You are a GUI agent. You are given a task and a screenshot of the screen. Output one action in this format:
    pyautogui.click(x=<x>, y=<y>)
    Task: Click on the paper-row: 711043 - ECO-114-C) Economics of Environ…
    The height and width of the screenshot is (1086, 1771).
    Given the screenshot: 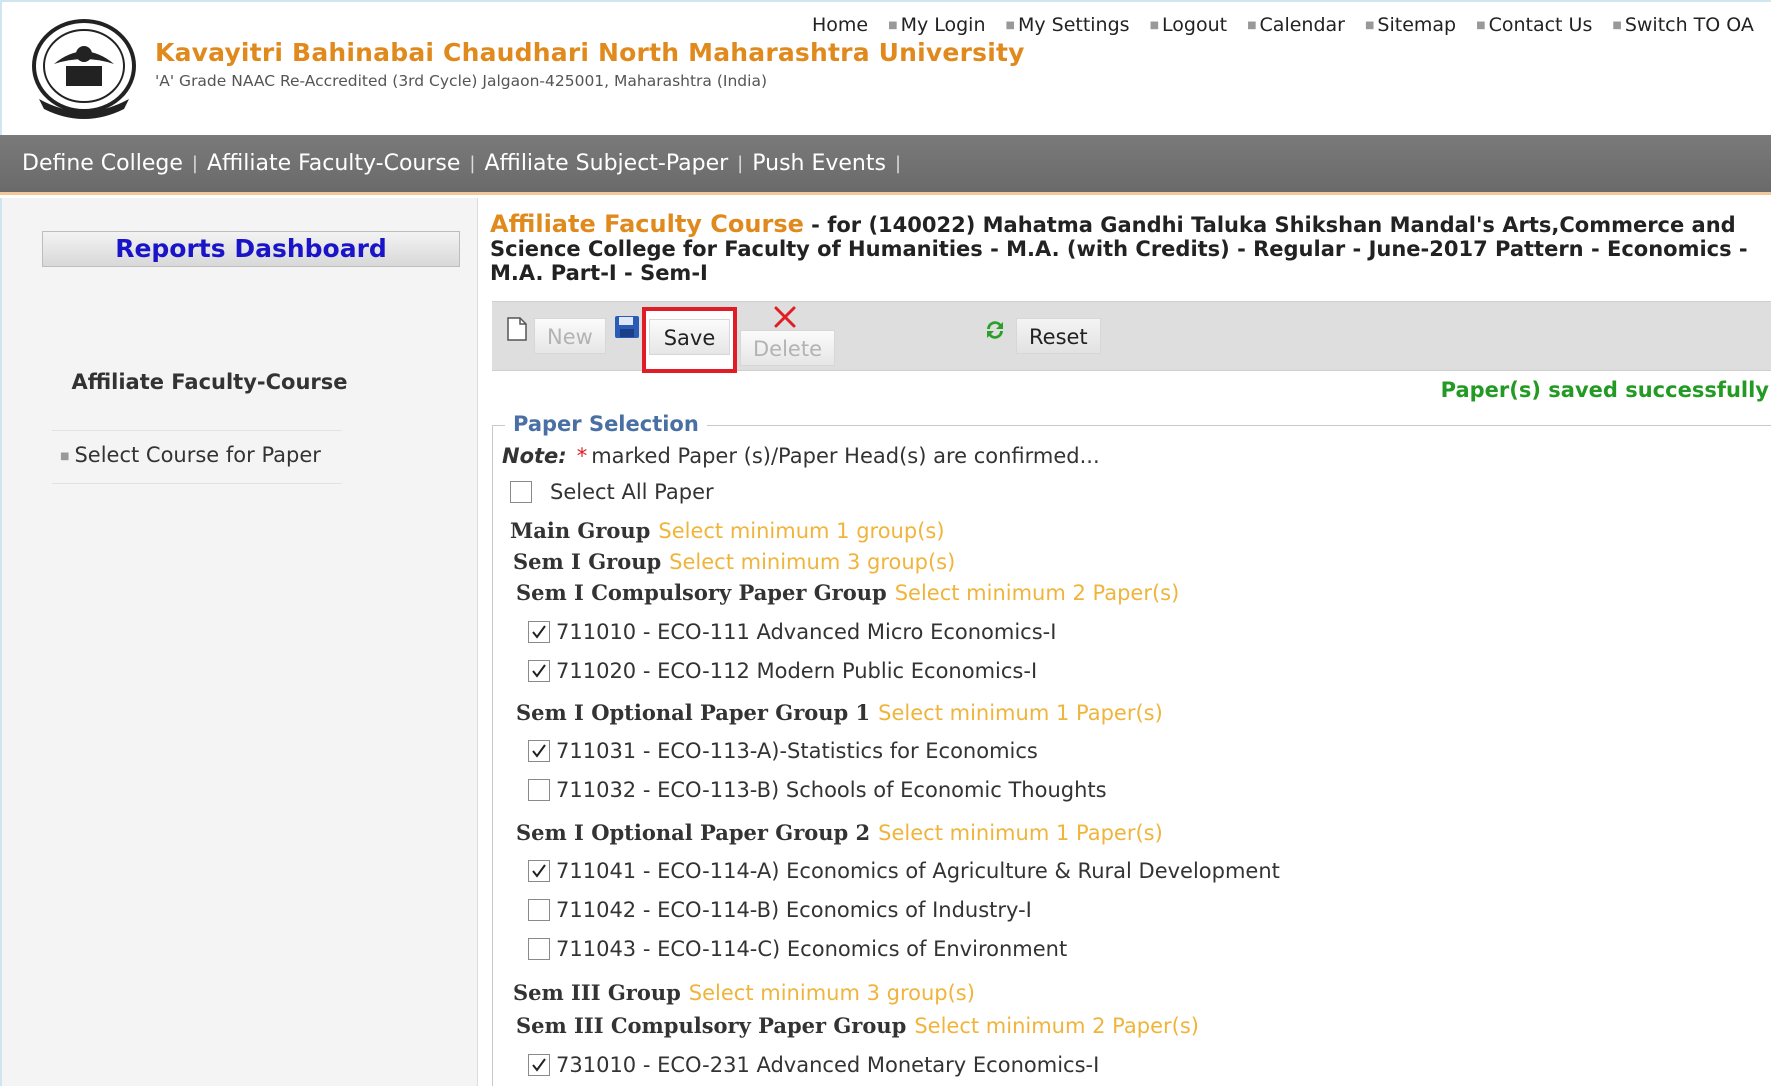 What is the action you would take?
    pyautogui.click(x=797, y=949)
    